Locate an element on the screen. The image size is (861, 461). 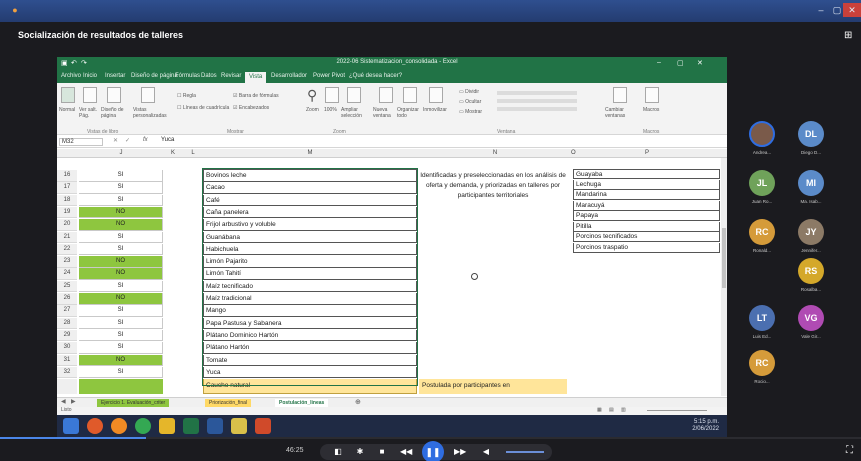
cell-m: Frijol arbustivo y voluble is located at coordinates (310, 225).